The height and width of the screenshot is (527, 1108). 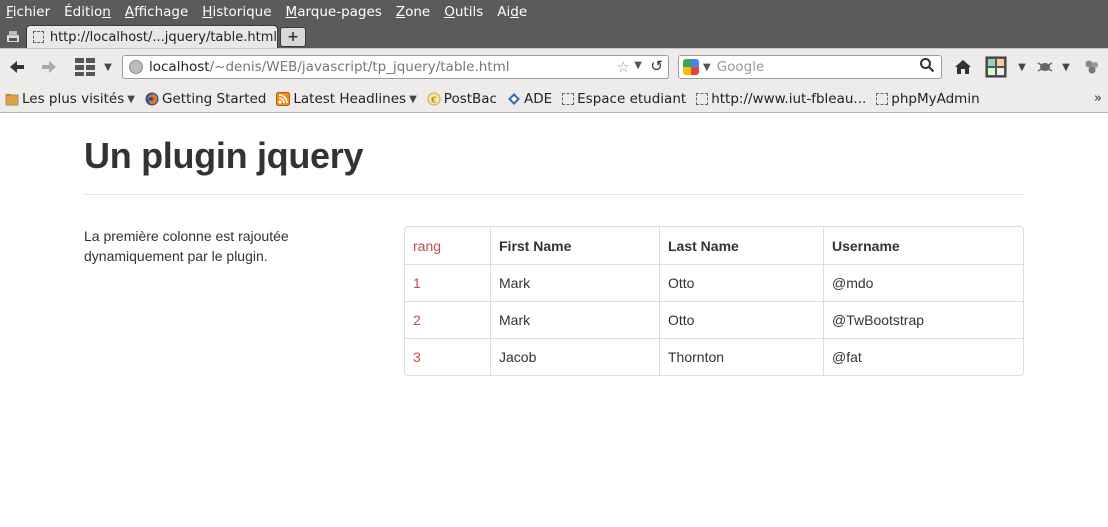 What do you see at coordinates (163, 37) in the screenshot?
I see `tab-title: http://localhost/...jquery/table.html` at bounding box center [163, 37].